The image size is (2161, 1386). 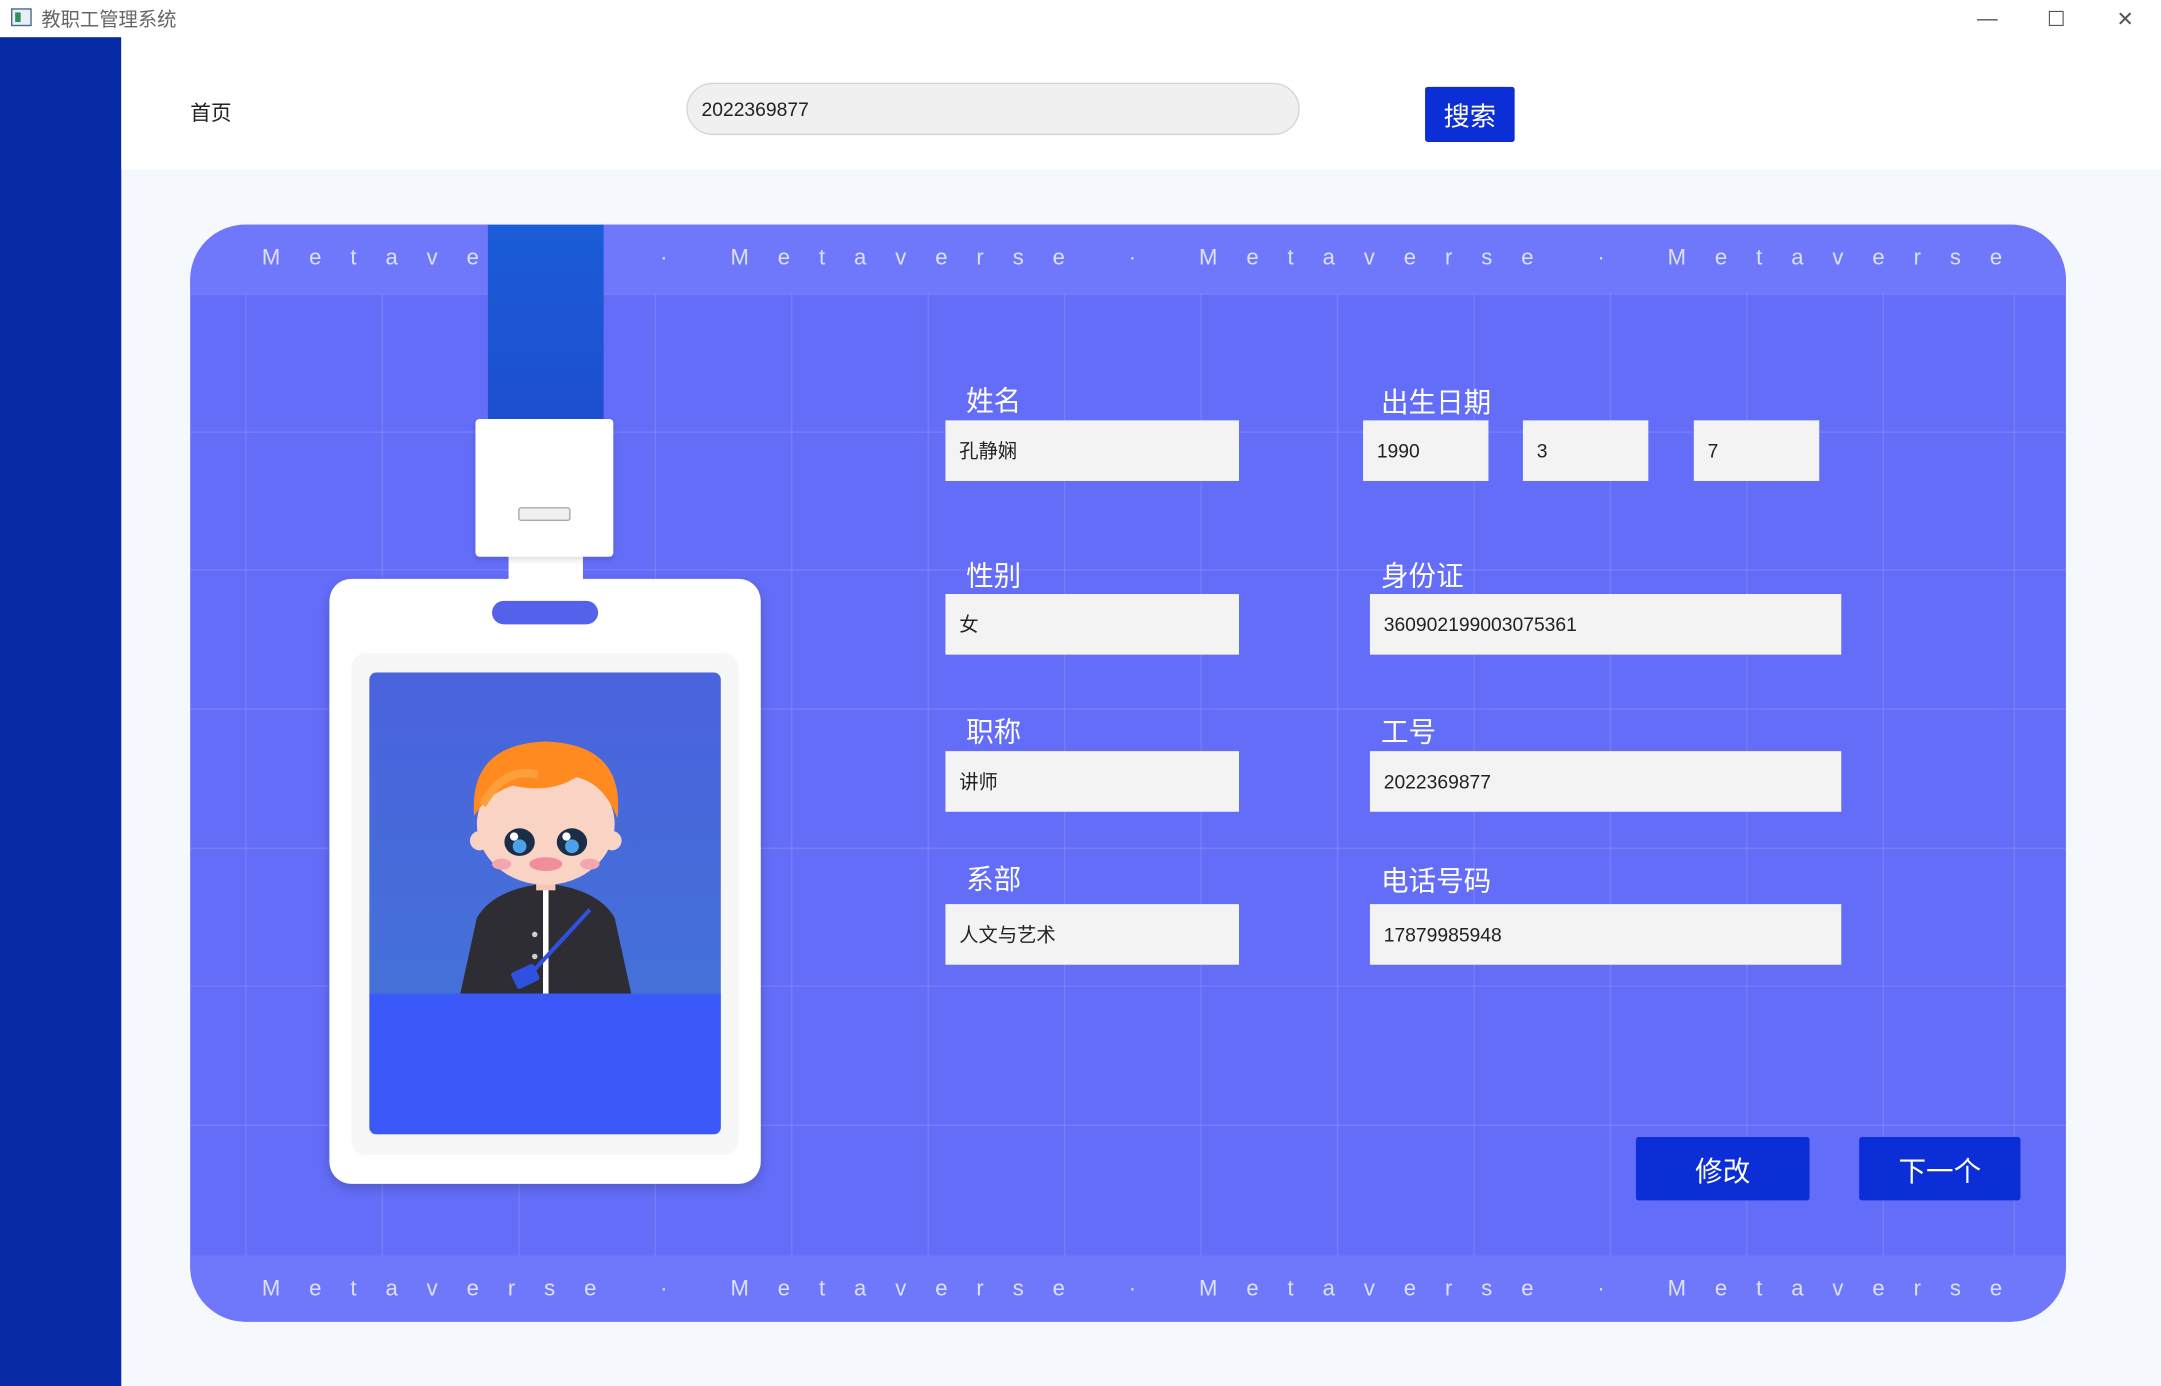 What do you see at coordinates (545, 323) in the screenshot?
I see `lanyard-strap` at bounding box center [545, 323].